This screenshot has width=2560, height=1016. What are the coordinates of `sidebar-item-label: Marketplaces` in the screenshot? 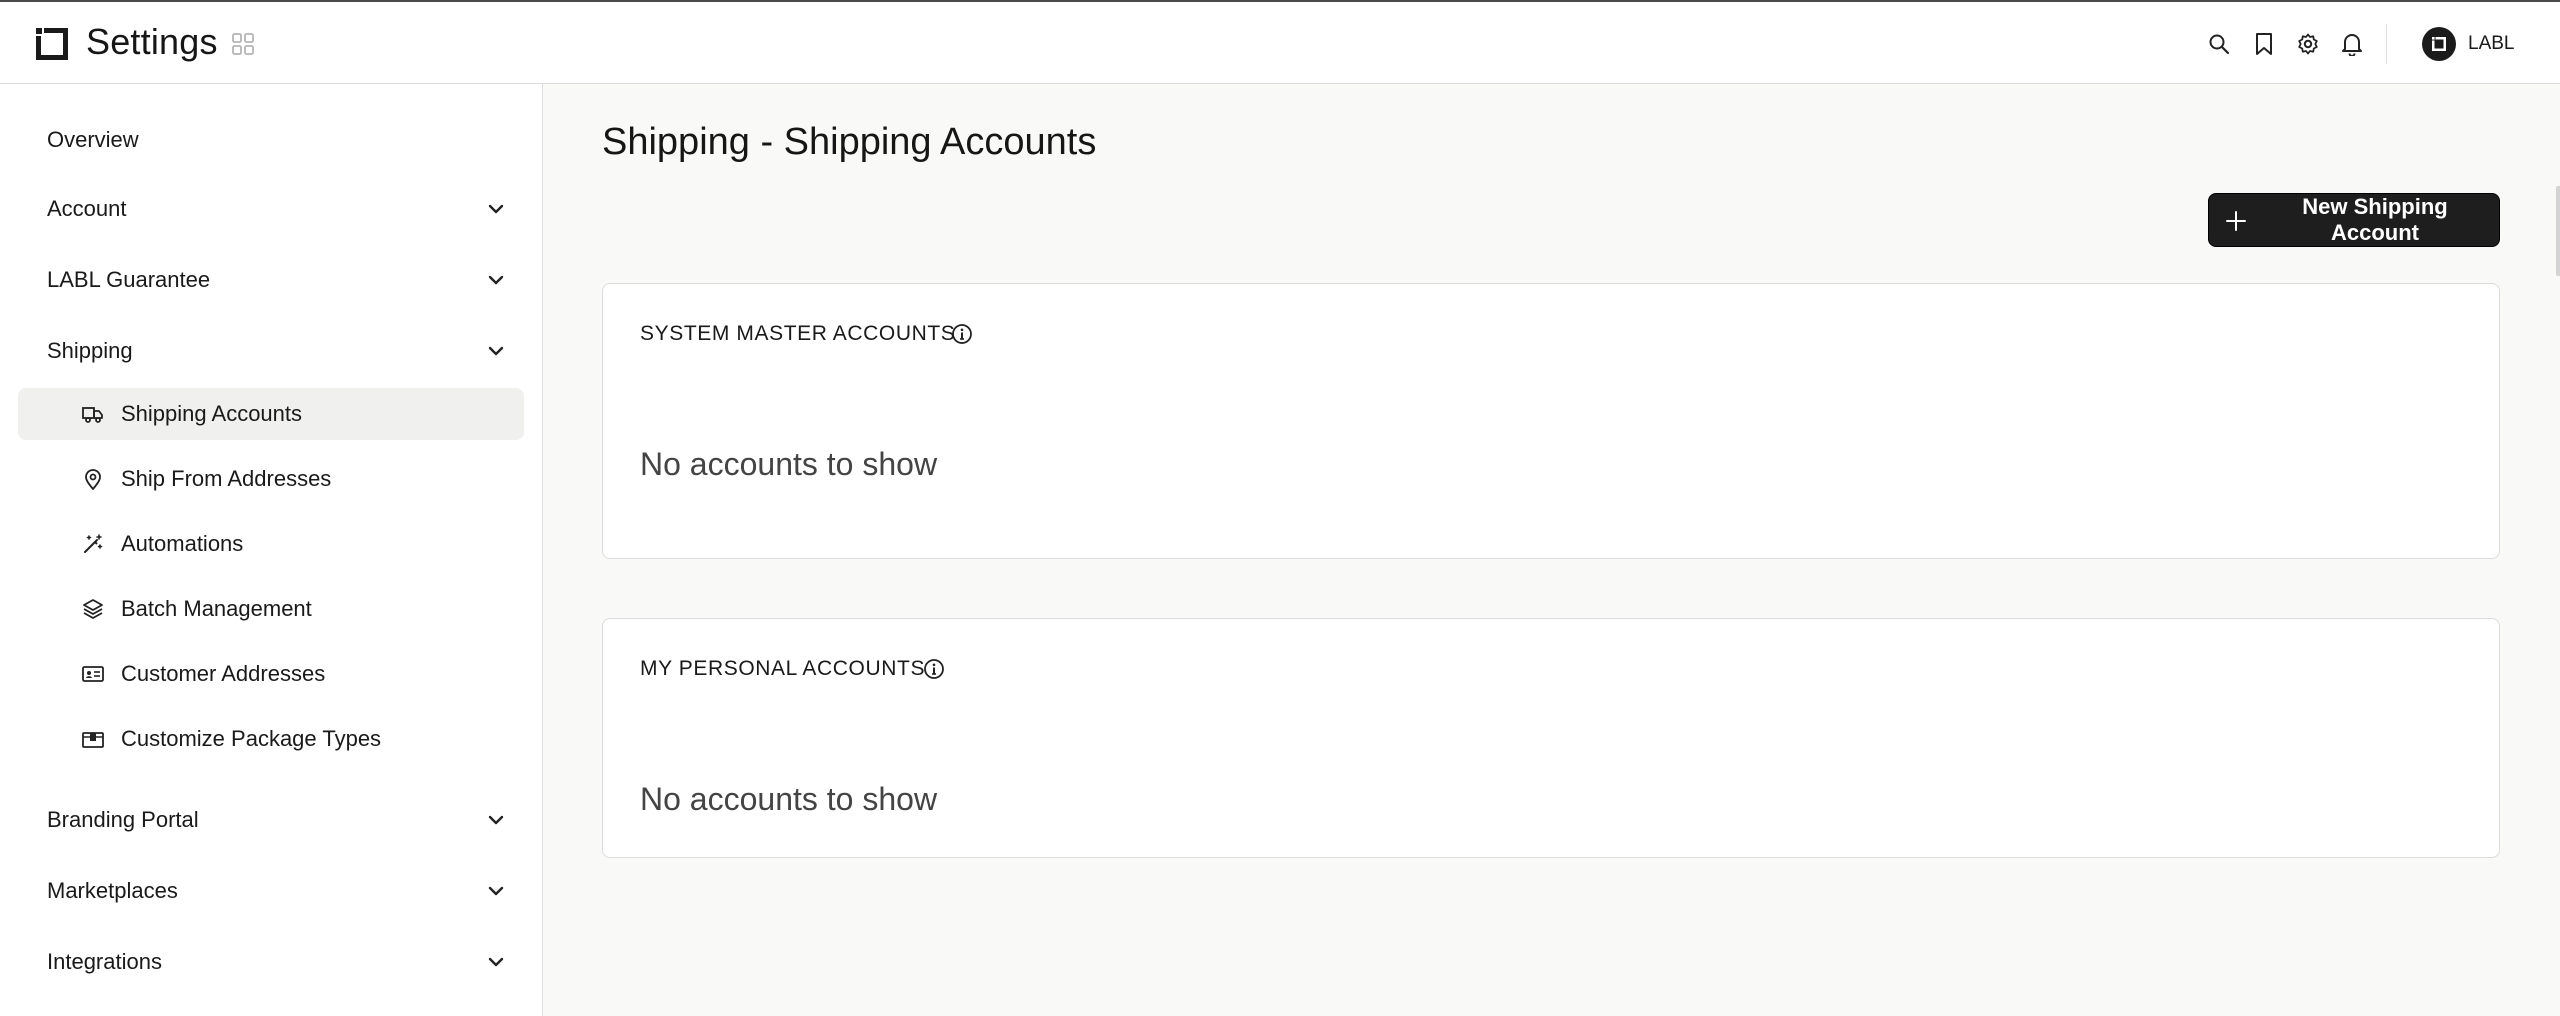 It's located at (112, 890).